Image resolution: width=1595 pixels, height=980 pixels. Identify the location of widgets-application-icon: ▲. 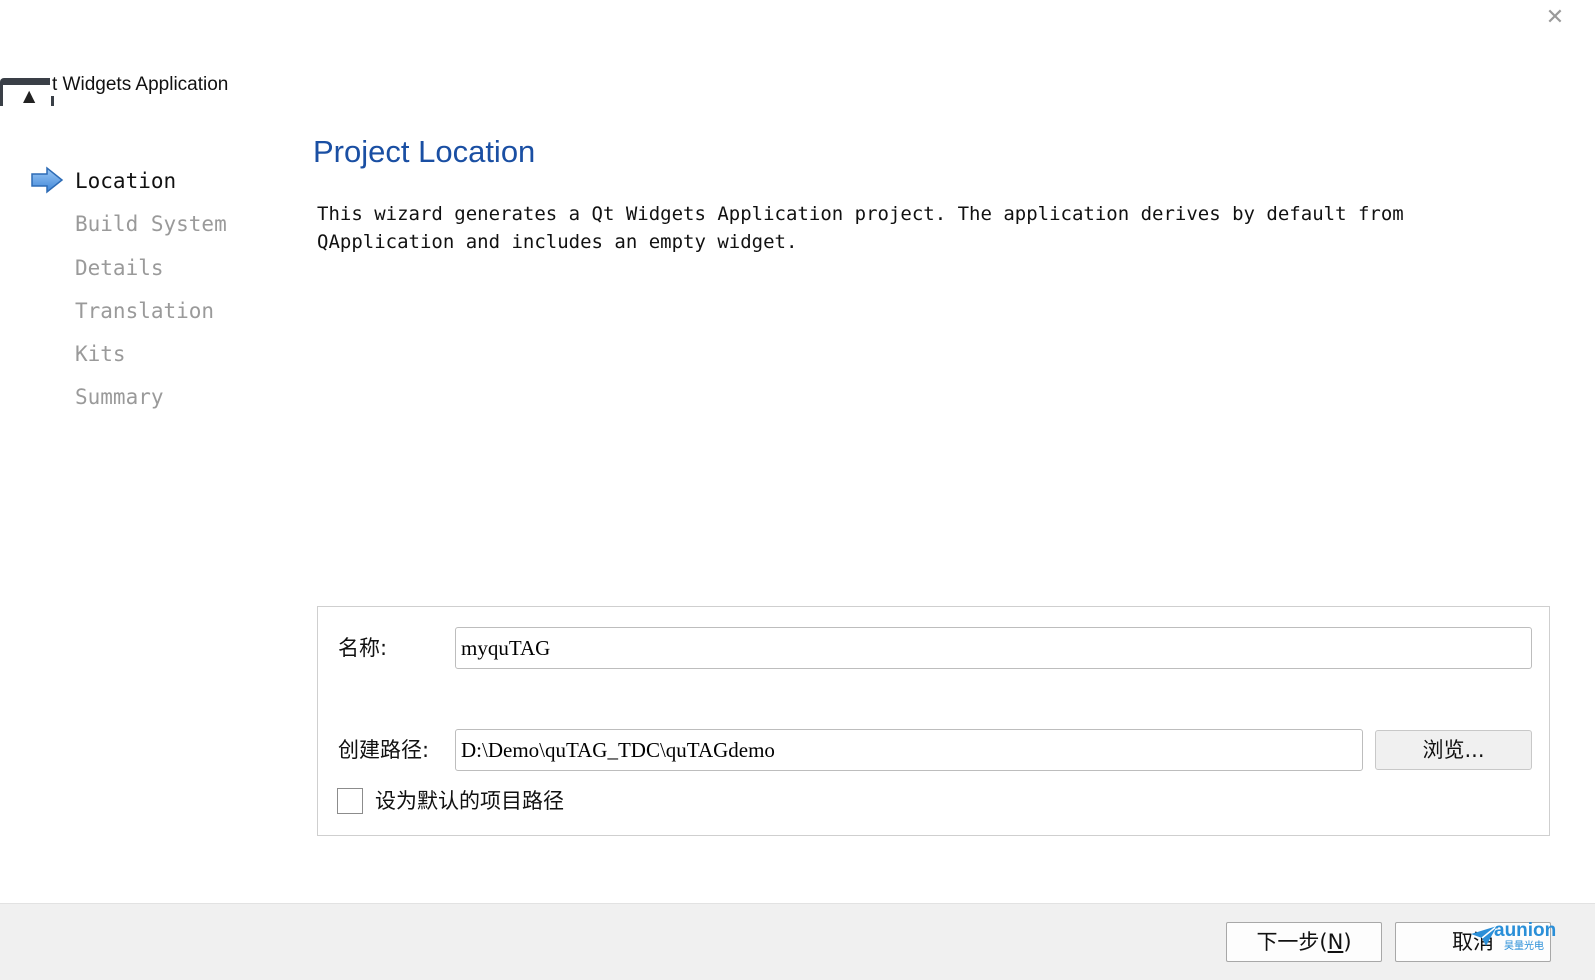
(27, 92).